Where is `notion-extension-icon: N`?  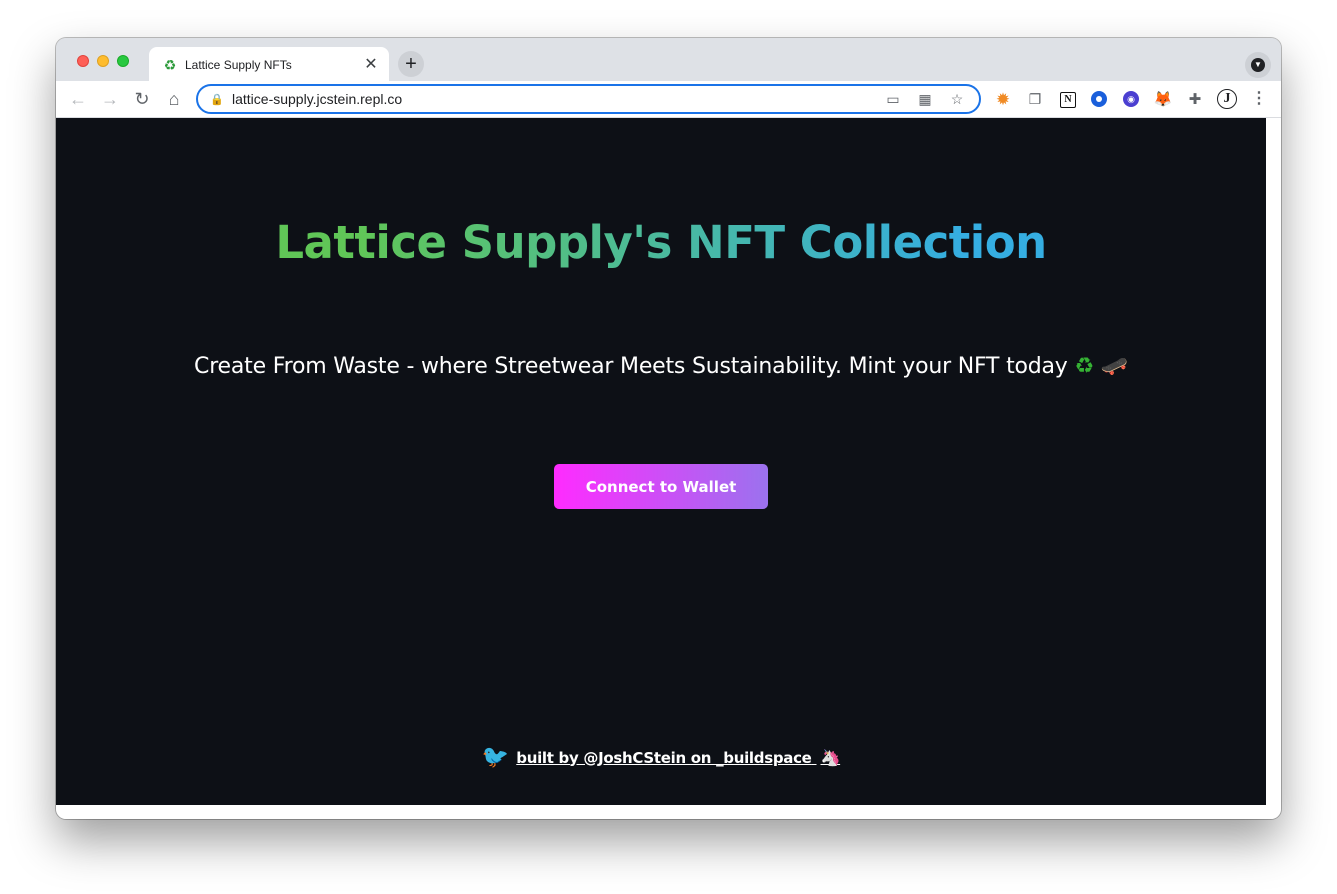
notion-extension-icon: N is located at coordinates (1068, 100).